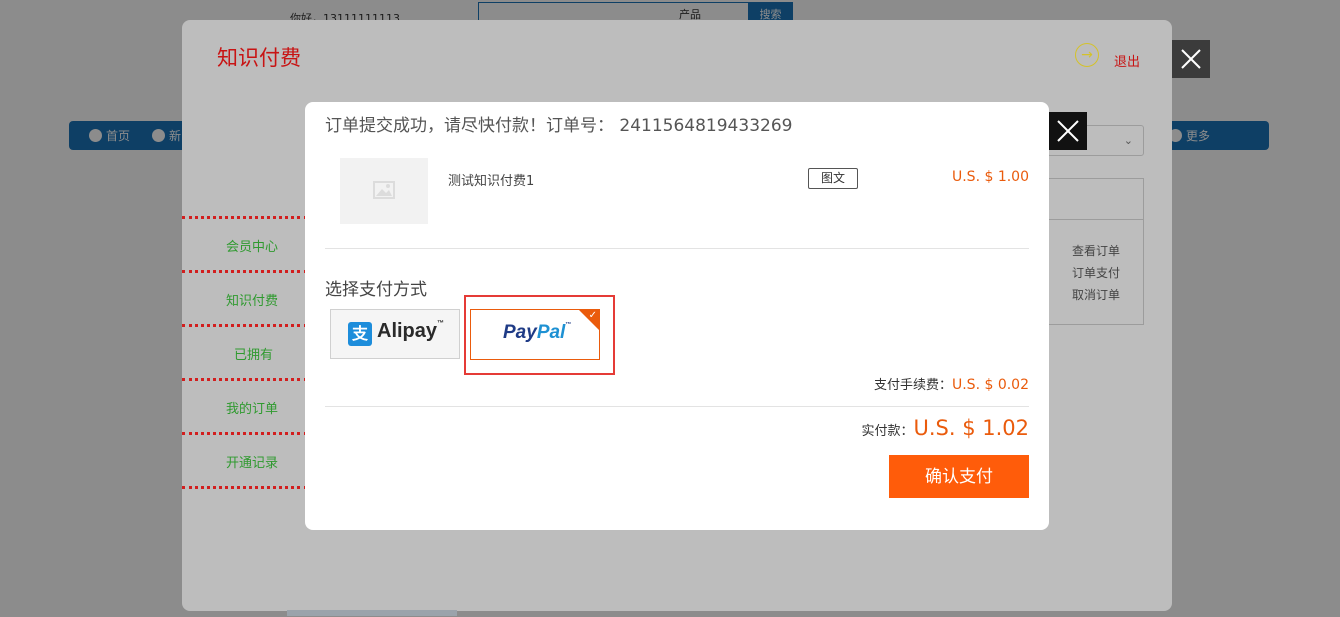 This screenshot has height=617, width=1340. I want to click on image-placeholder-icon, so click(384, 190).